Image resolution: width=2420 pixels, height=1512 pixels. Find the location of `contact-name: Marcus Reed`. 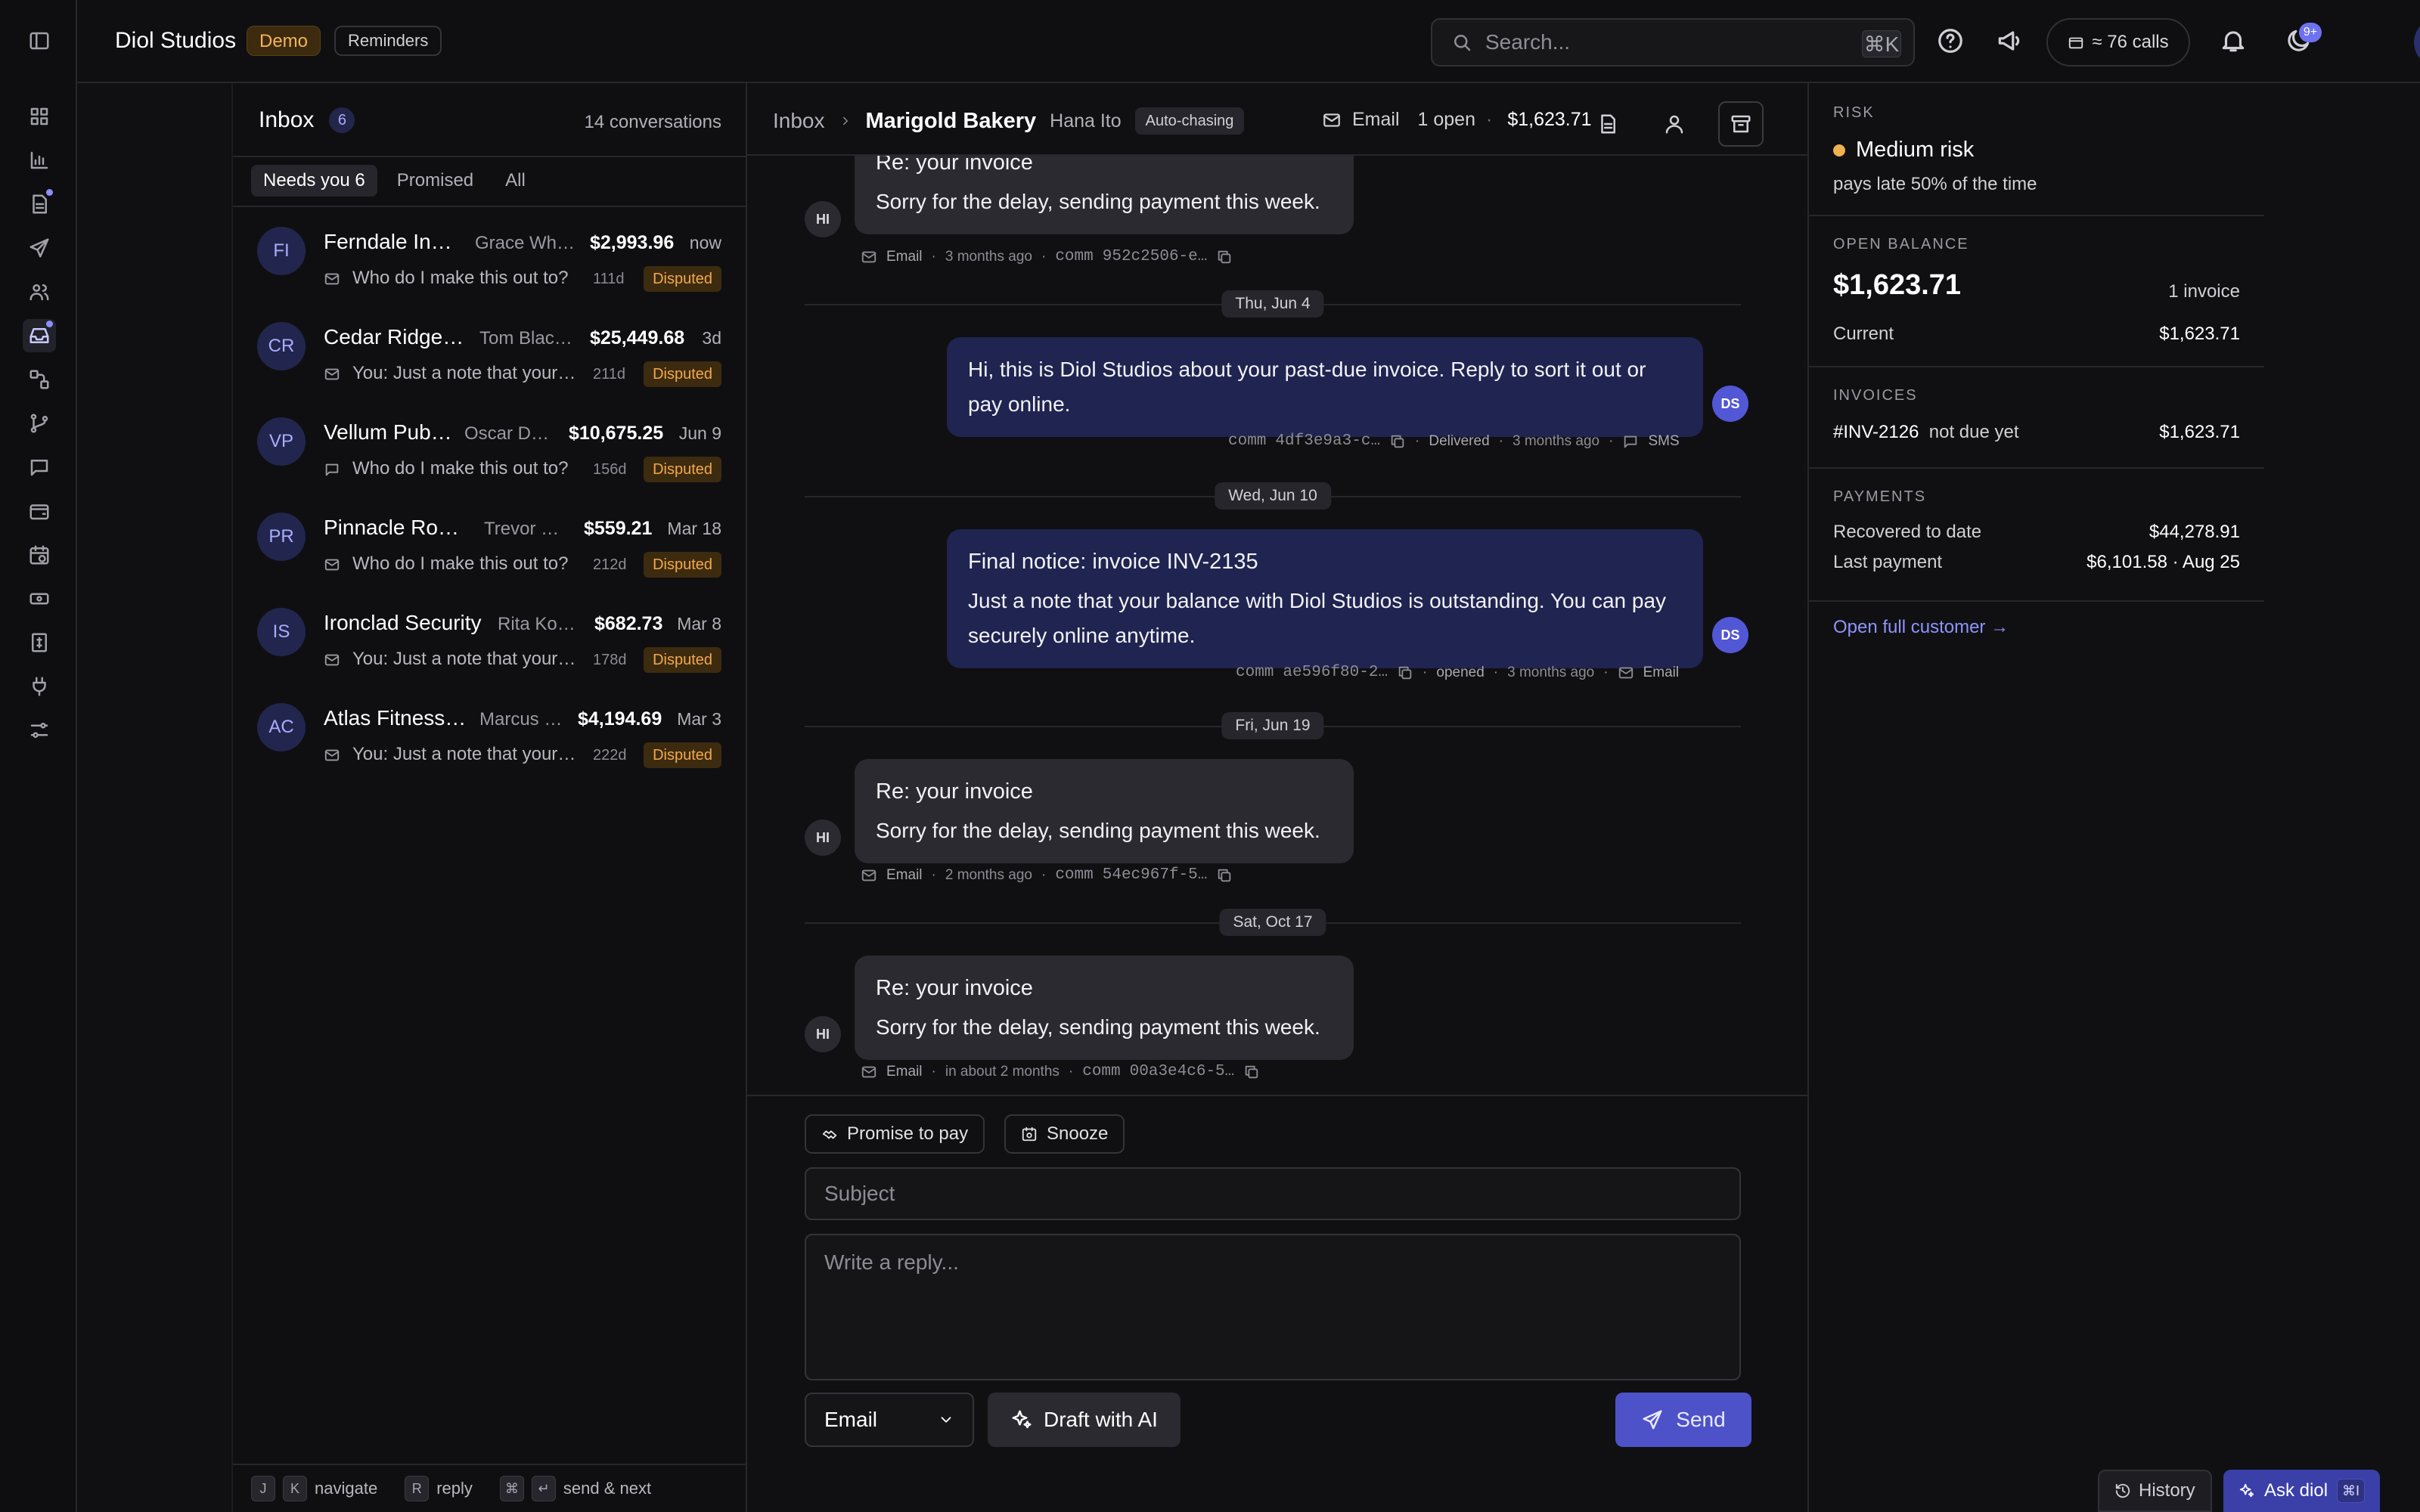

contact-name: Marcus Reed is located at coordinates (521, 719).